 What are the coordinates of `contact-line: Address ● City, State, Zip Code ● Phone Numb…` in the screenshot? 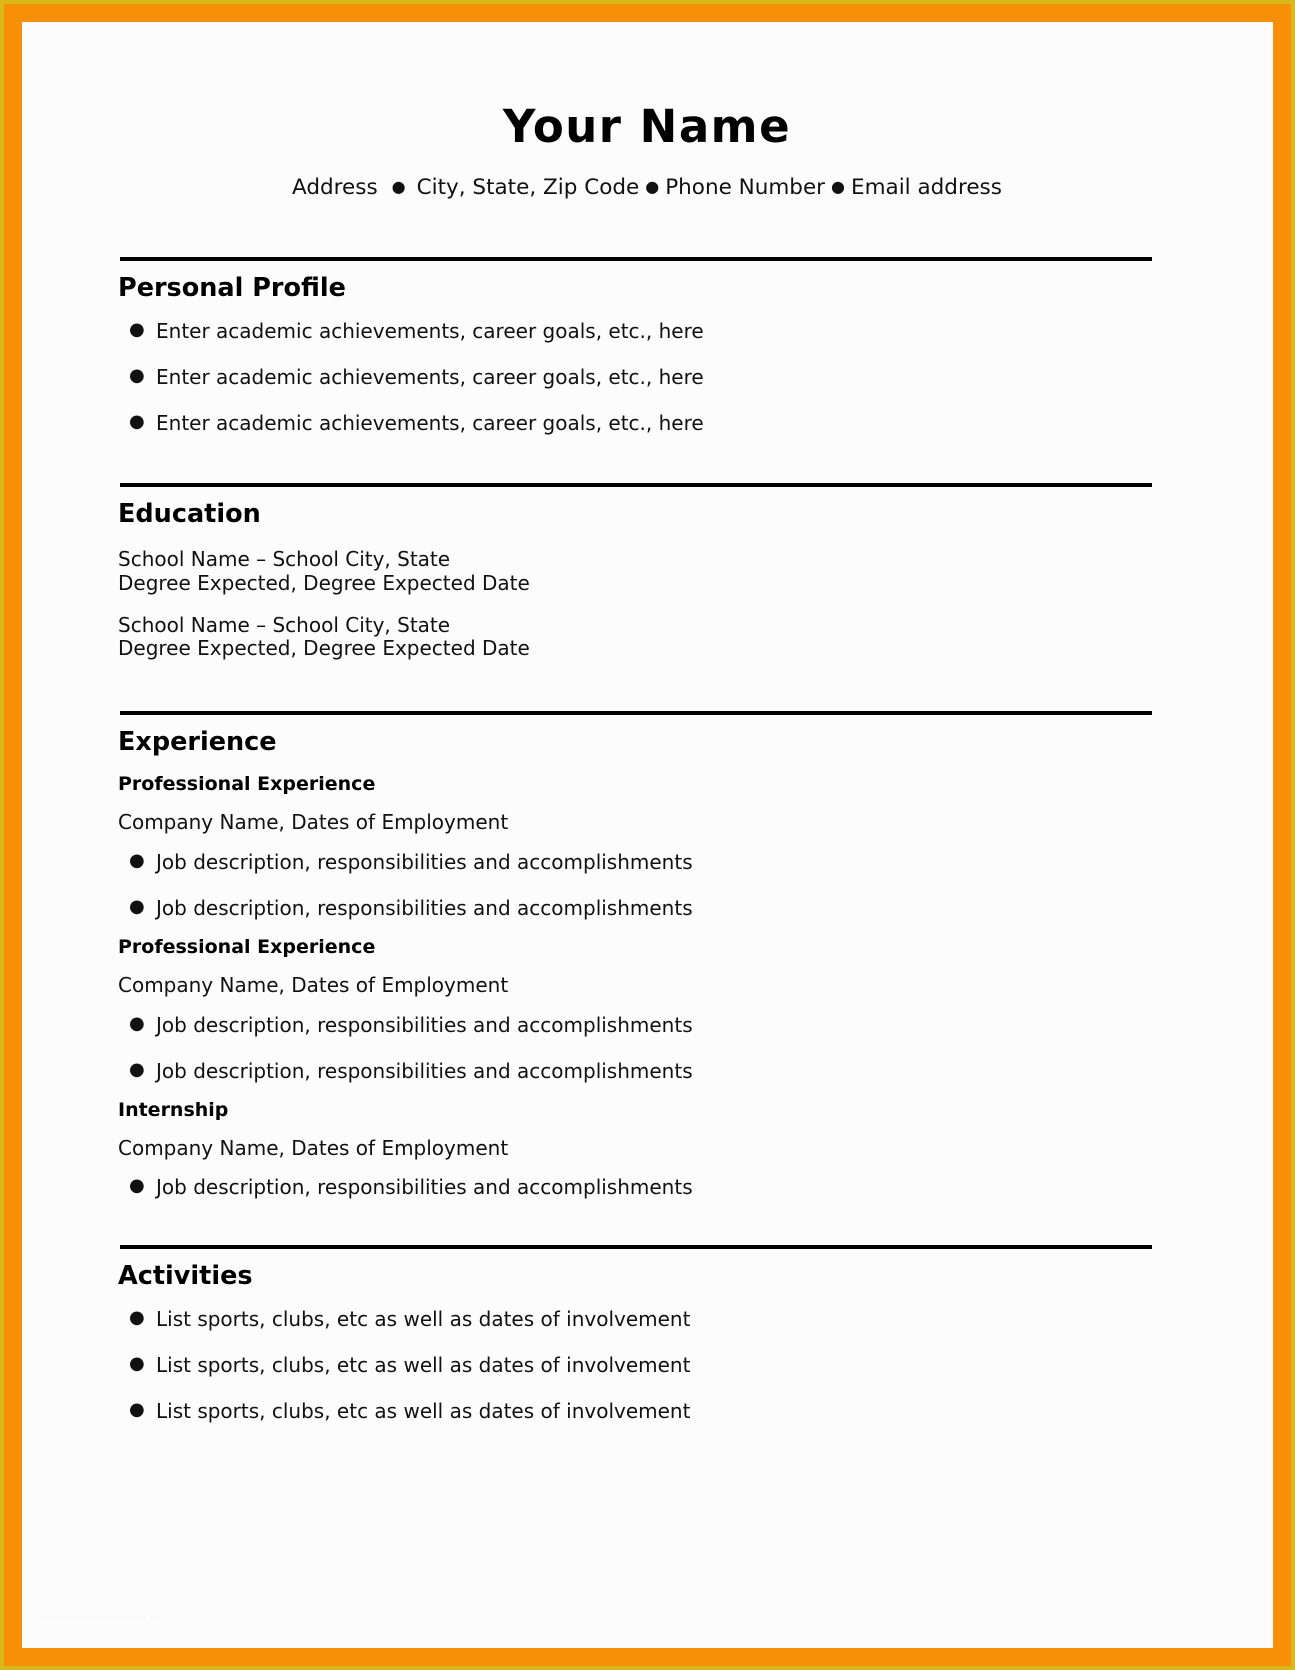 It's located at (647, 187).